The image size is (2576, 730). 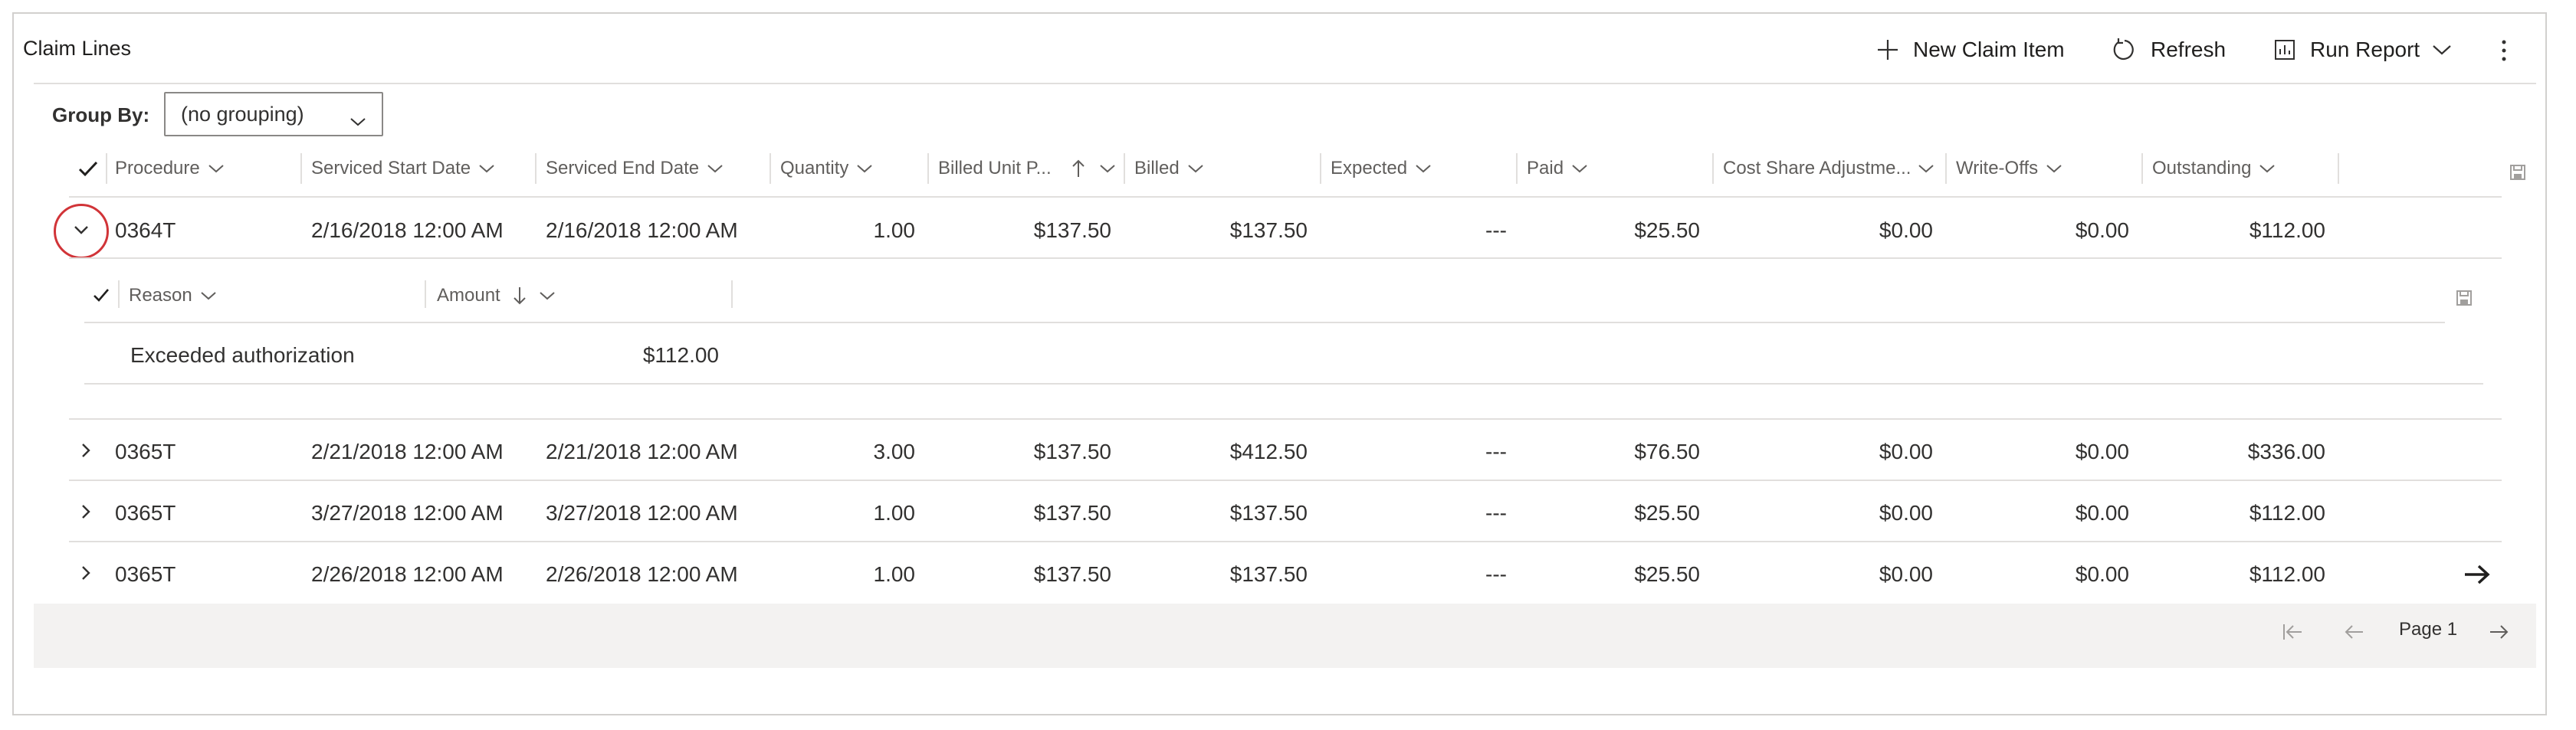 What do you see at coordinates (407, 451) in the screenshot?
I see `cell-start-date: 2/21/2018 12:00 AM` at bounding box center [407, 451].